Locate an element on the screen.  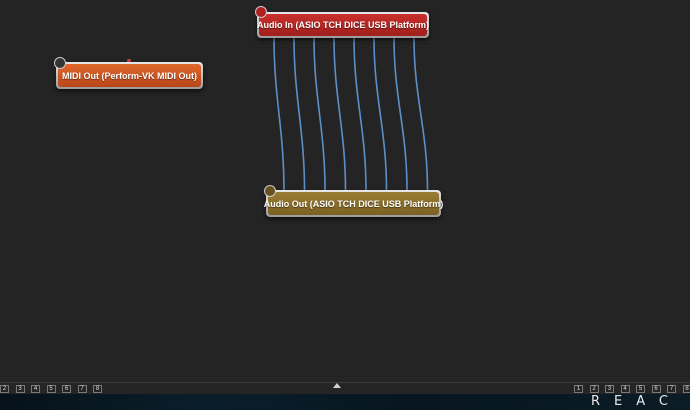
right-page-button-7: 7 is located at coordinates (671, 389).